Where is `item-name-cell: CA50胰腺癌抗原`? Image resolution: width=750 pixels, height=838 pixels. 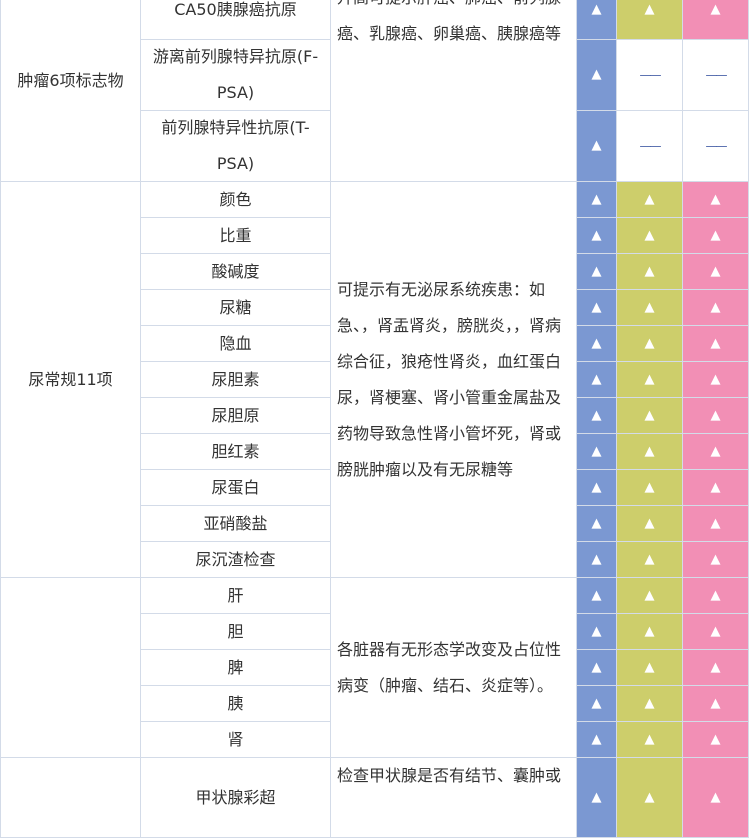 item-name-cell: CA50胰腺癌抗原 is located at coordinates (236, 20).